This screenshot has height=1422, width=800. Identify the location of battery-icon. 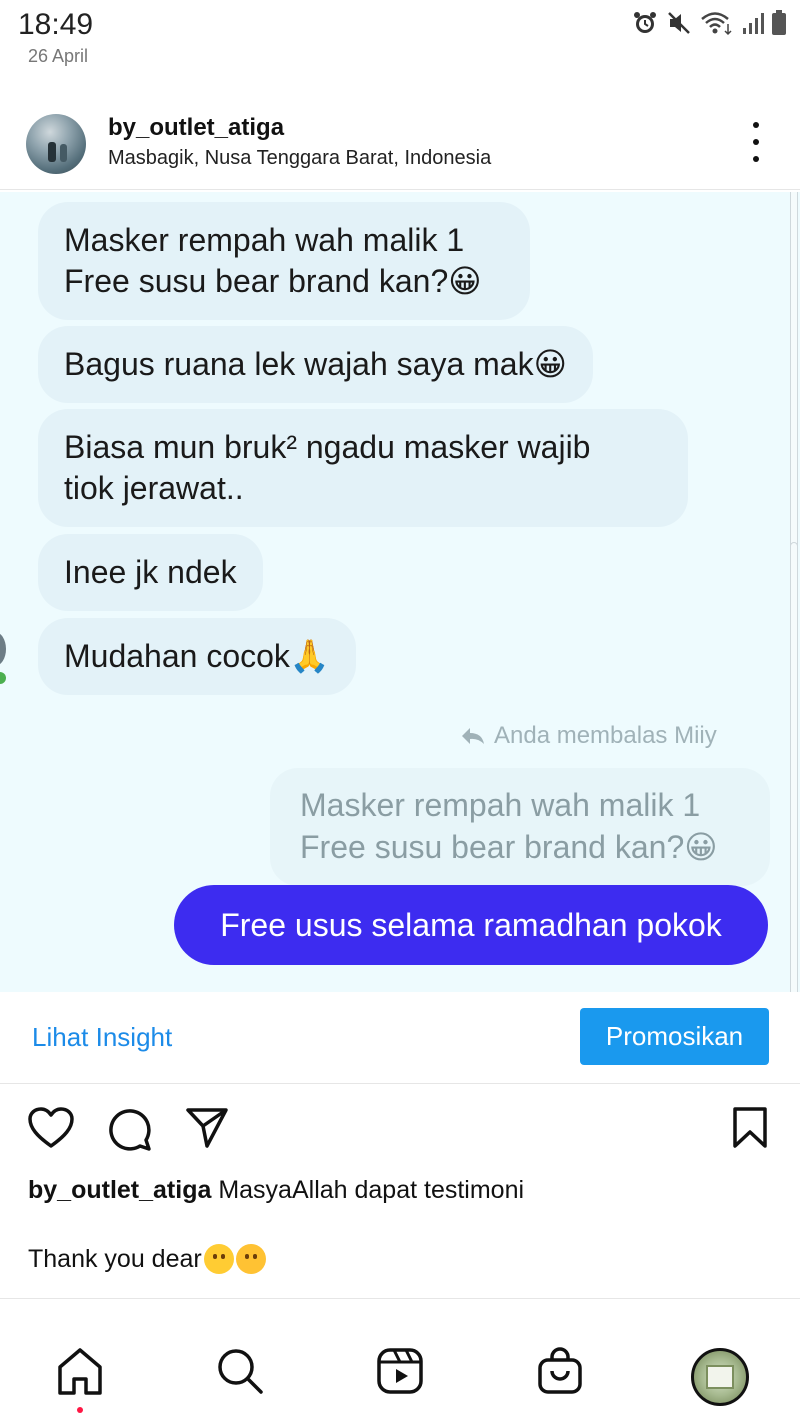
(779, 22).